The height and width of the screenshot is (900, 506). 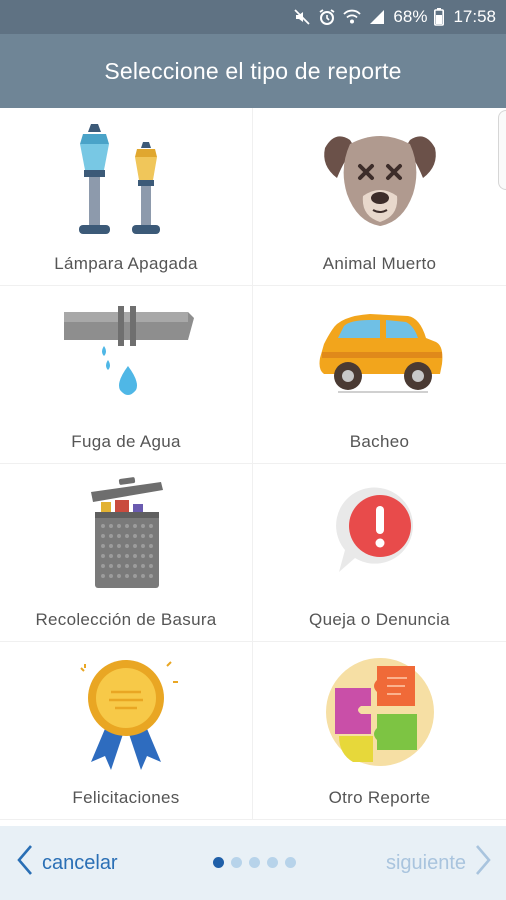 What do you see at coordinates (352, 17) in the screenshot?
I see `wifi-icon` at bounding box center [352, 17].